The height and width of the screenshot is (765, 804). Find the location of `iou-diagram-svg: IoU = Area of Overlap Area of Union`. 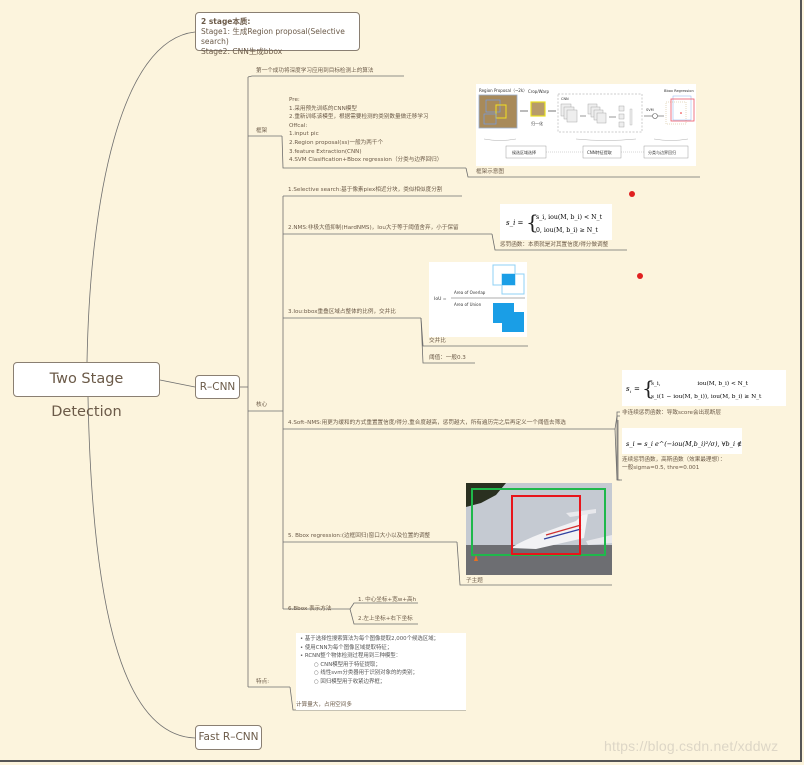

iou-diagram-svg: IoU = Area of Overlap Area of Union is located at coordinates (479, 298).